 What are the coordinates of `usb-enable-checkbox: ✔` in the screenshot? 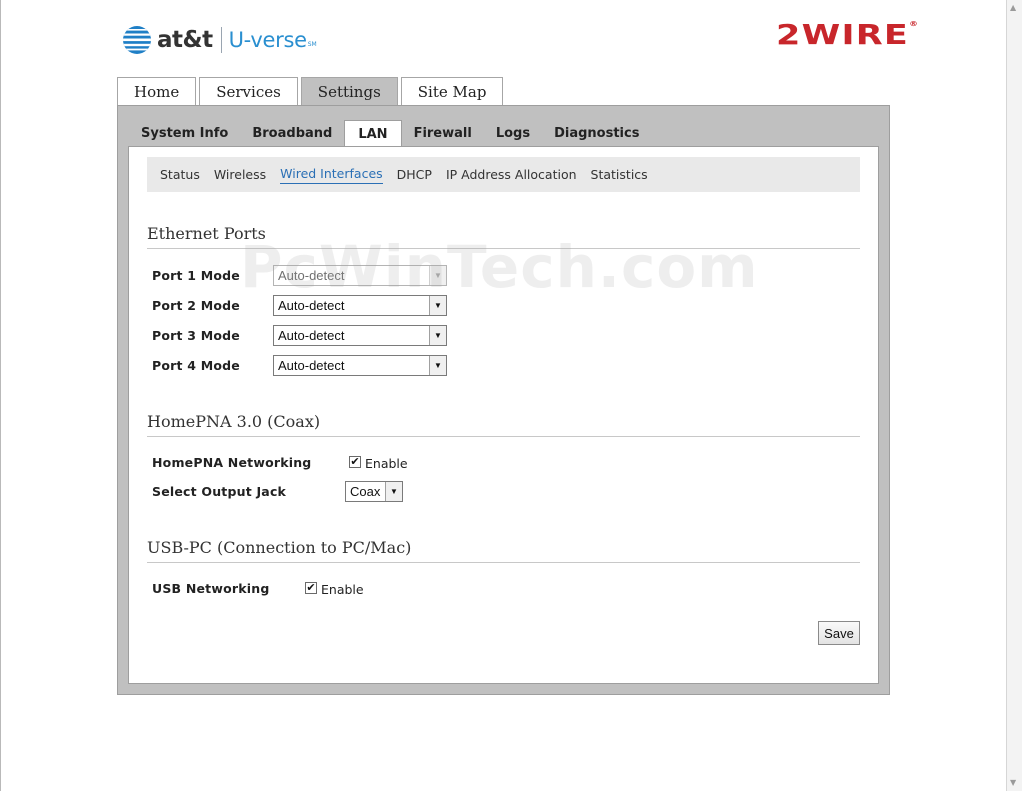 It's located at (311, 588).